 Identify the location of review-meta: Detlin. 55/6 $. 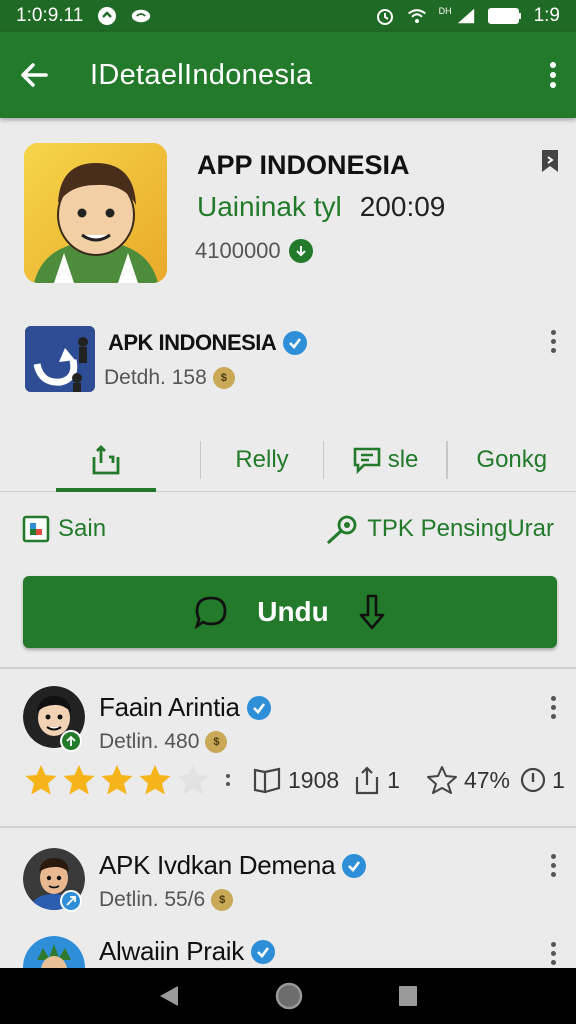
(166, 900).